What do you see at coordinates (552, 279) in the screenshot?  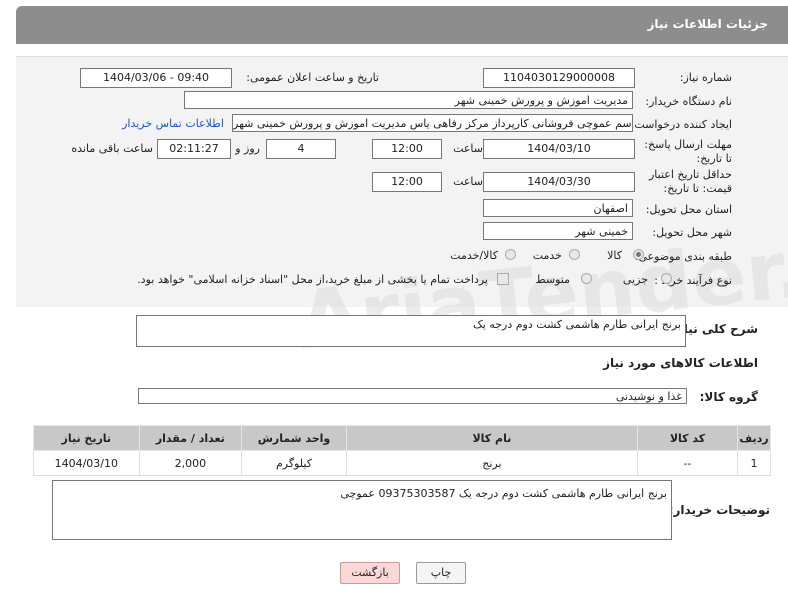 I see `process-medium-label: متوسط` at bounding box center [552, 279].